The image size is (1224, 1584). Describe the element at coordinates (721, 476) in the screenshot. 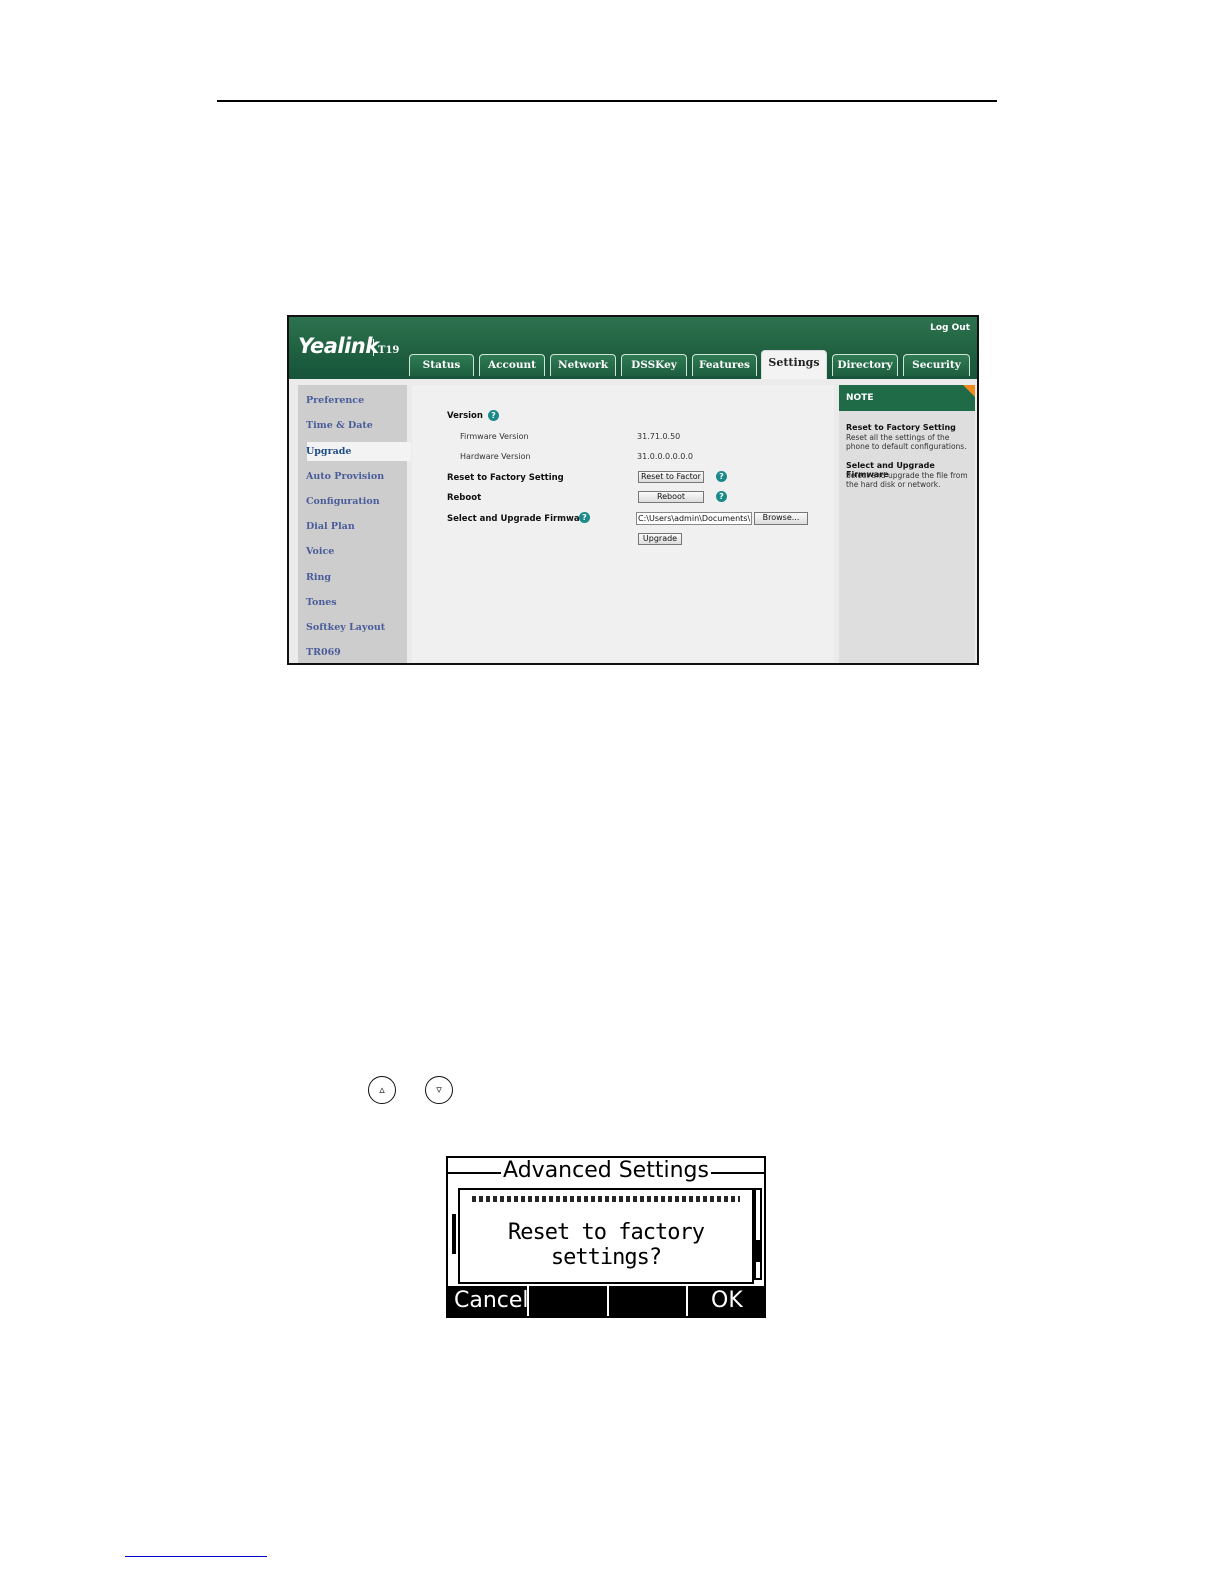

I see `reset-help-icon: ?` at that location.